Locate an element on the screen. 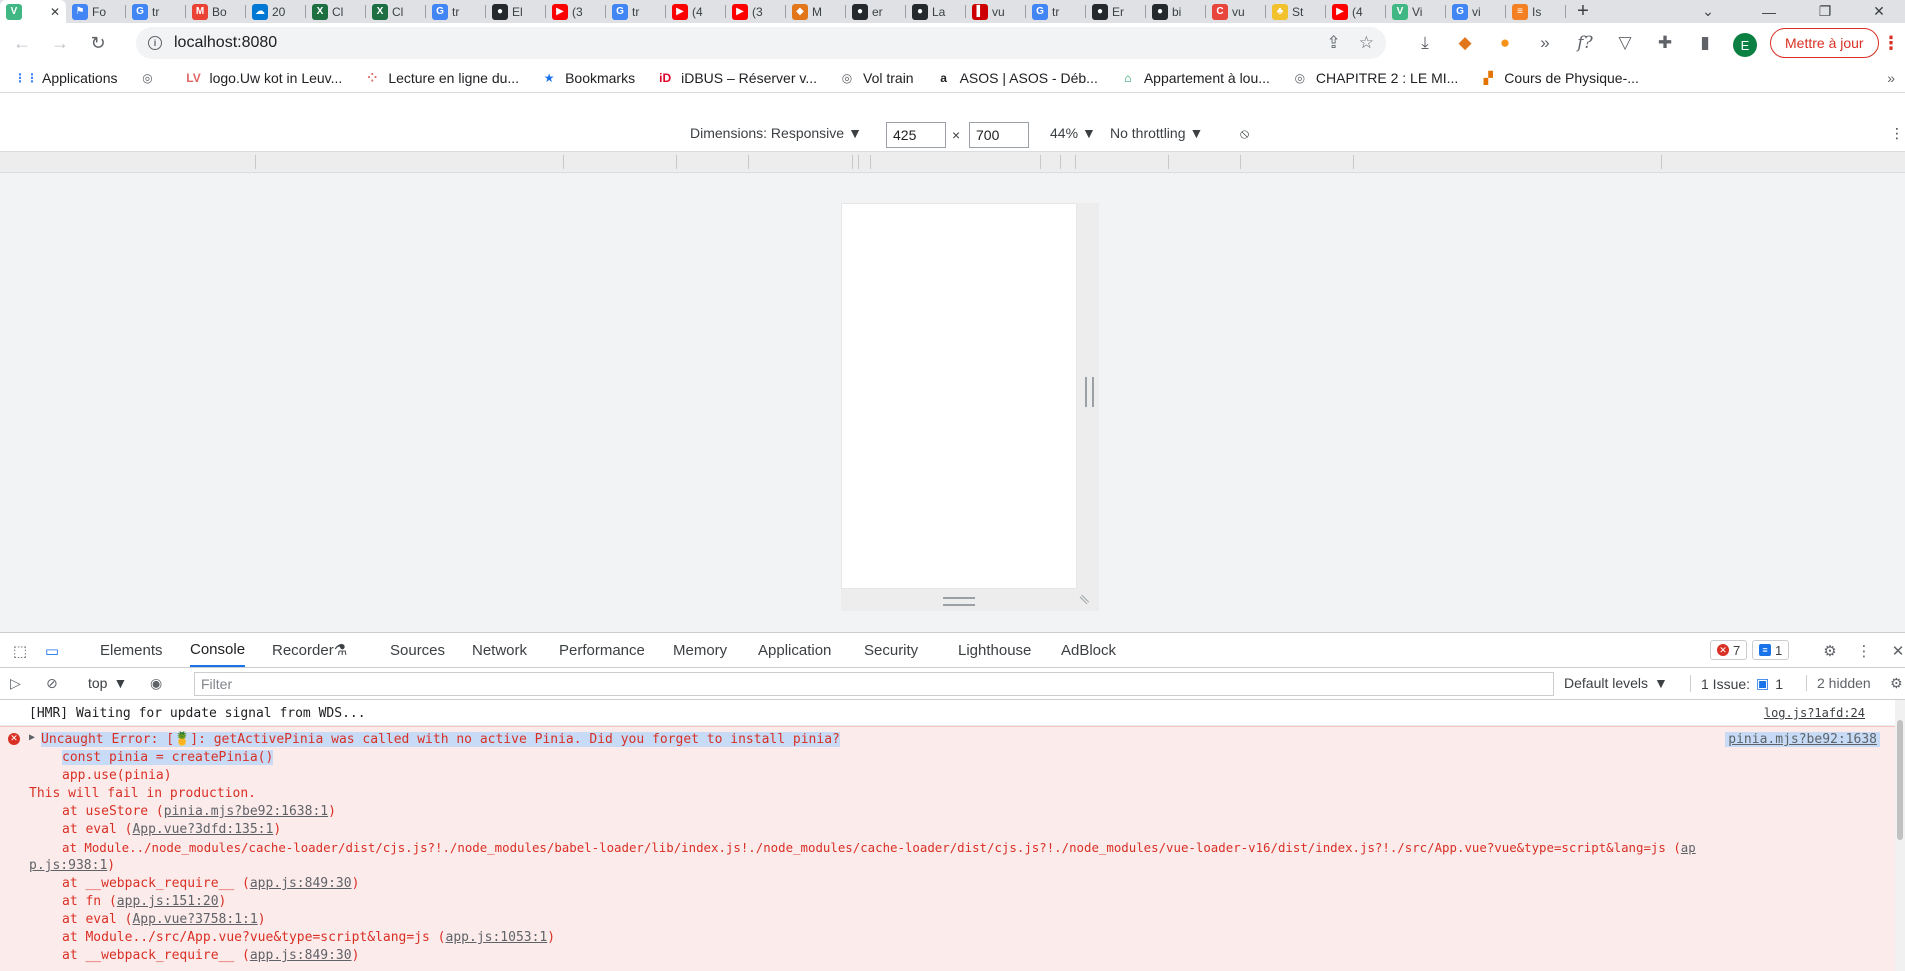  browser-tab: ♣ St is located at coordinates (1296, 11).